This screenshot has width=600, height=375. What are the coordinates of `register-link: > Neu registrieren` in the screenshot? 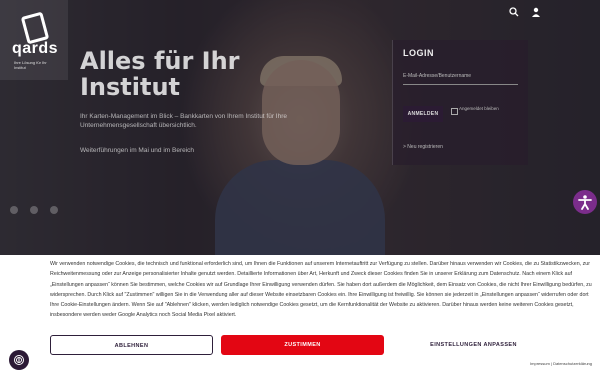 It's located at (423, 147).